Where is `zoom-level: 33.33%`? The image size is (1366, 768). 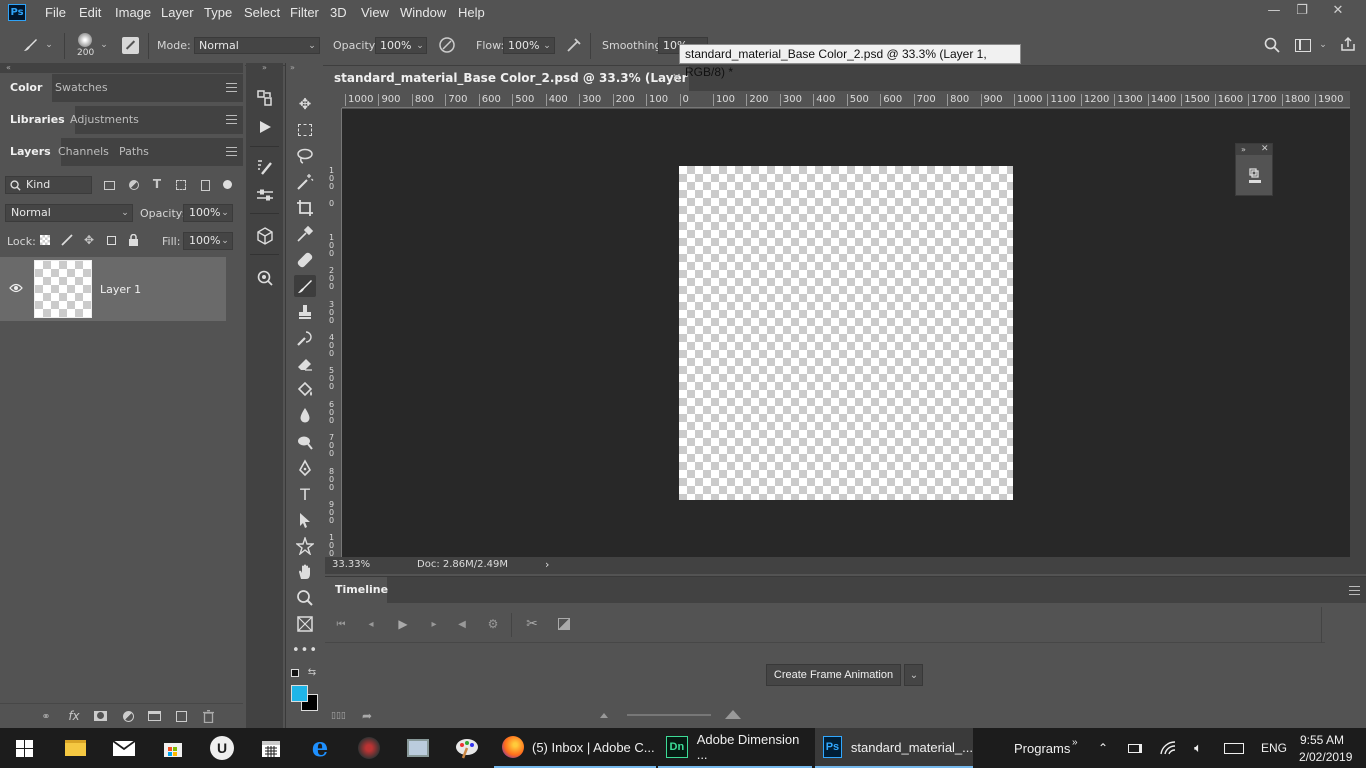
zoom-level: 33.33% is located at coordinates (351, 564).